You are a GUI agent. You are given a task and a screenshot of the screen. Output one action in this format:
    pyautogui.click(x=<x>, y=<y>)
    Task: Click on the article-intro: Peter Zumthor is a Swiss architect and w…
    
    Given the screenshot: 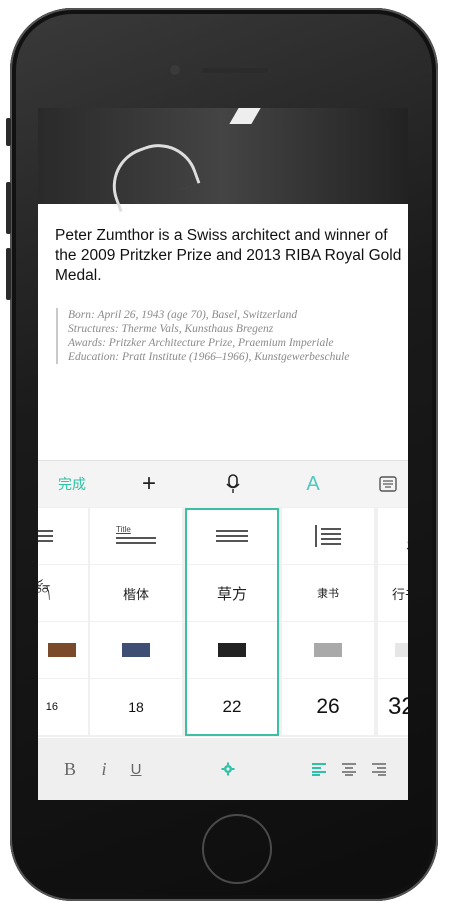 What is the action you would take?
    pyautogui.click(x=230, y=256)
    